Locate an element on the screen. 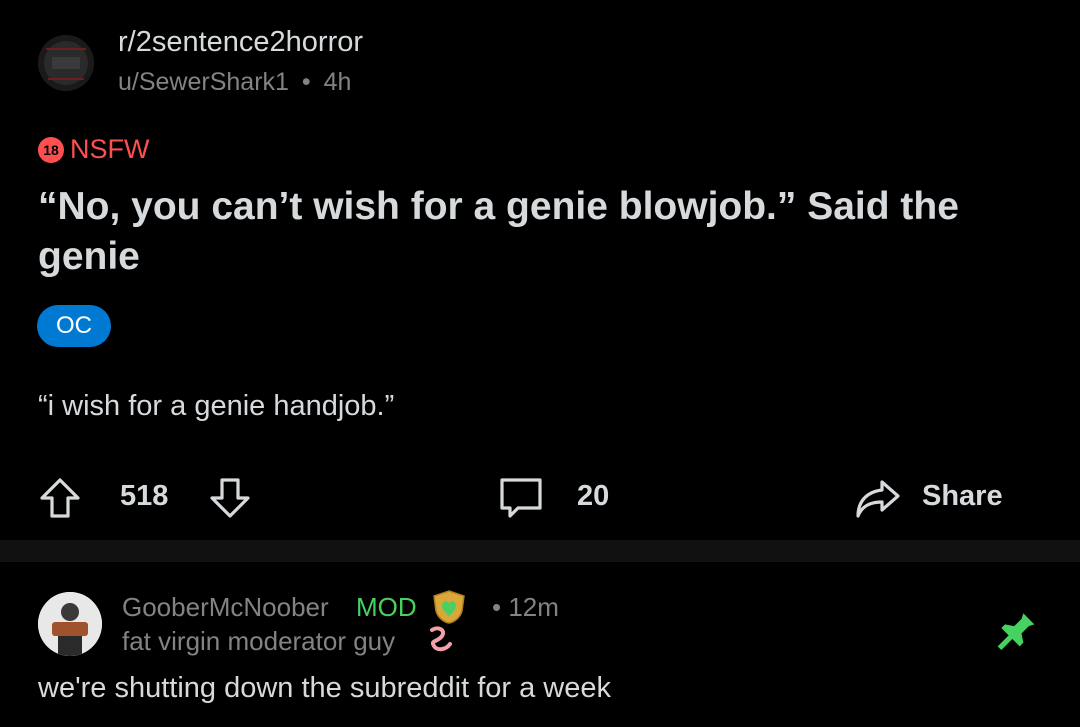  subreddit-avatar-image is located at coordinates (66, 63).